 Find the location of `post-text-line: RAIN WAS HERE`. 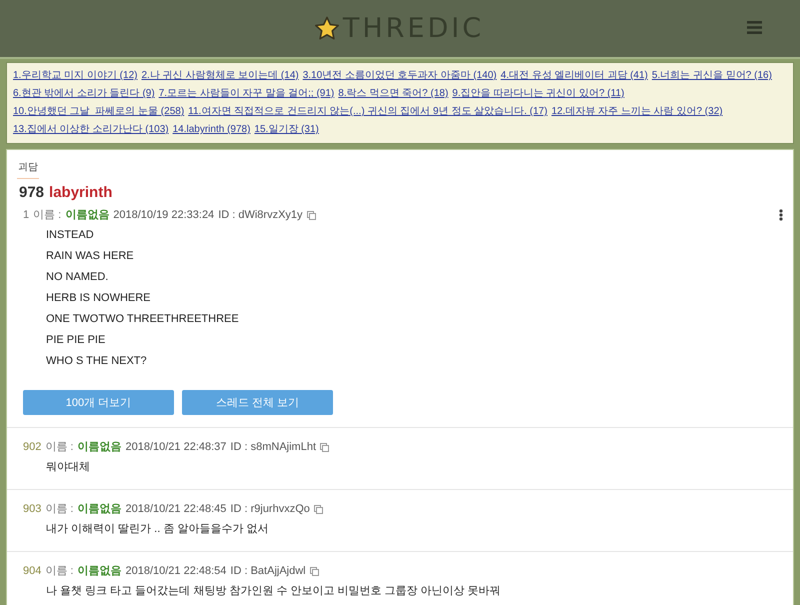

post-text-line: RAIN WAS HERE is located at coordinates (90, 256).